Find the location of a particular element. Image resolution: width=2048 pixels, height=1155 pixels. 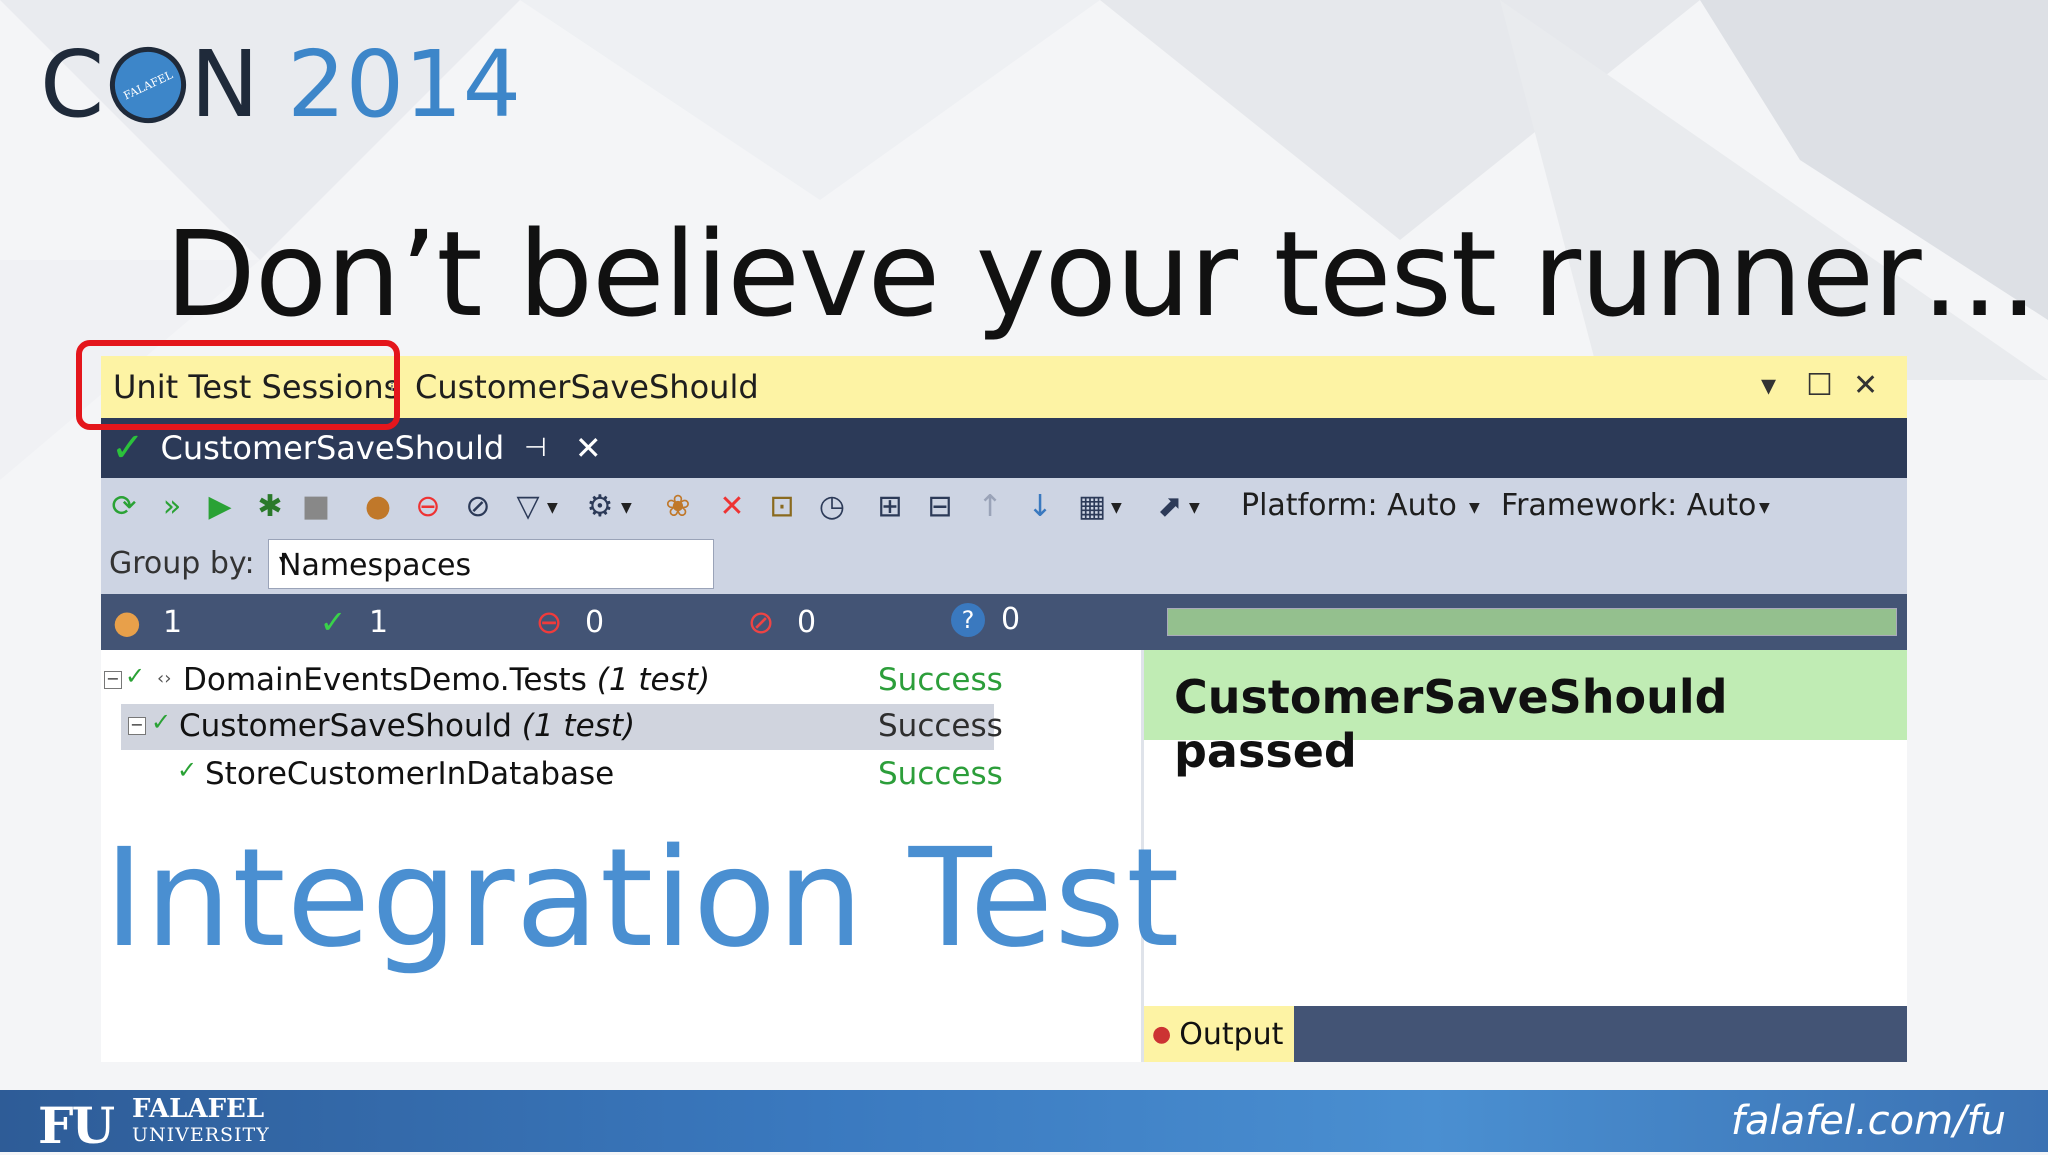

layout-dropdown-icon: ▼ is located at coordinates (1116, 508).